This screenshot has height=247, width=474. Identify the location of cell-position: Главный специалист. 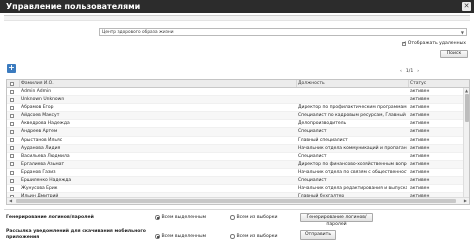
(323, 140).